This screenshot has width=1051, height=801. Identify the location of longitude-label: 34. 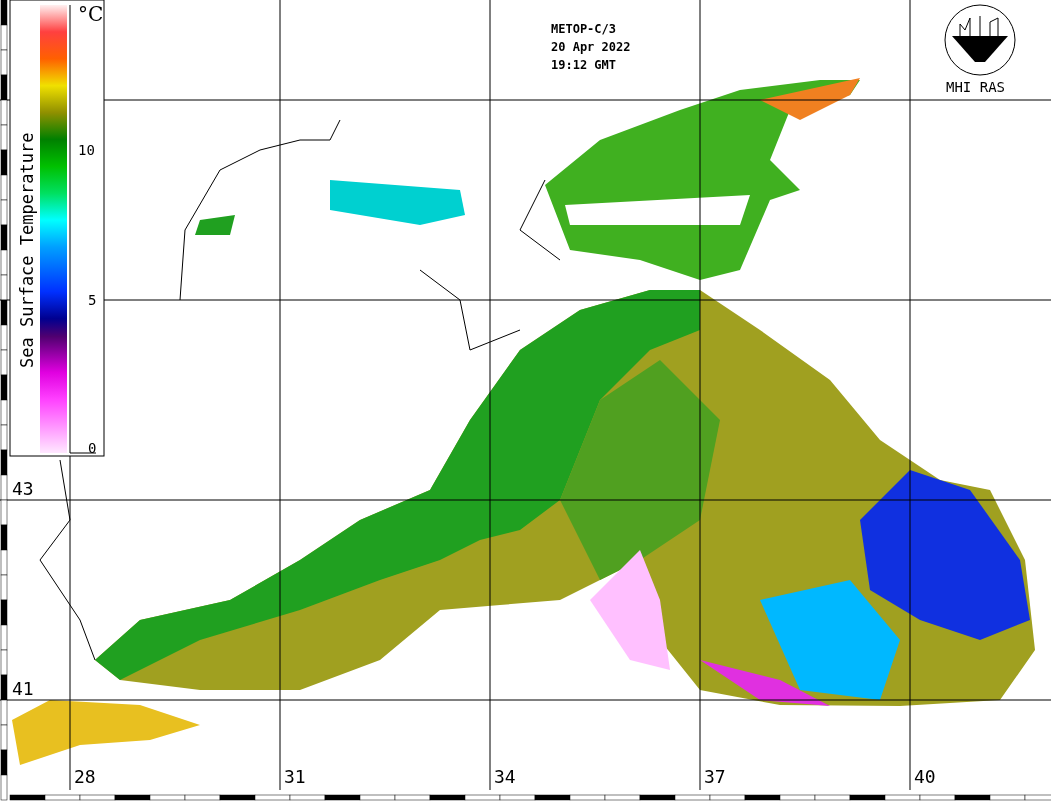
(505, 776).